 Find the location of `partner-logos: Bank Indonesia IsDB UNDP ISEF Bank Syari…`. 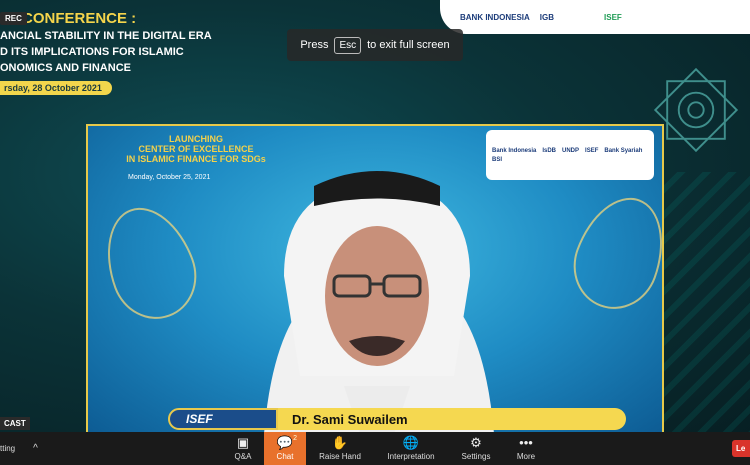

partner-logos: Bank Indonesia IsDB UNDP ISEF Bank Syari… is located at coordinates (570, 155).